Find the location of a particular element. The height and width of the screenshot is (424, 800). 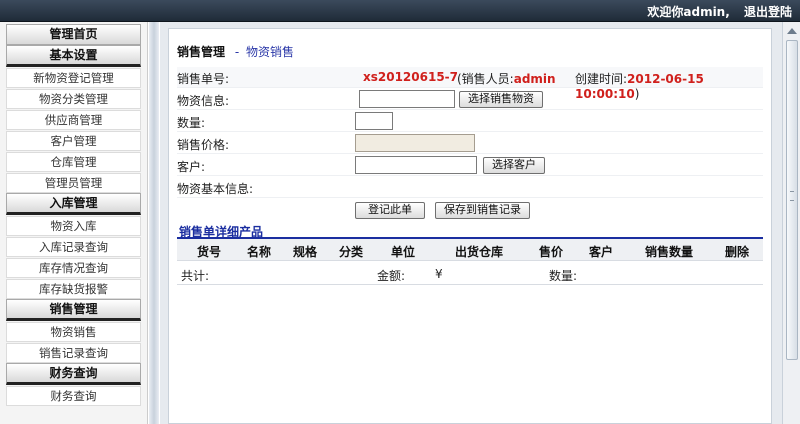

frame-divider is located at coordinates (154, 223).